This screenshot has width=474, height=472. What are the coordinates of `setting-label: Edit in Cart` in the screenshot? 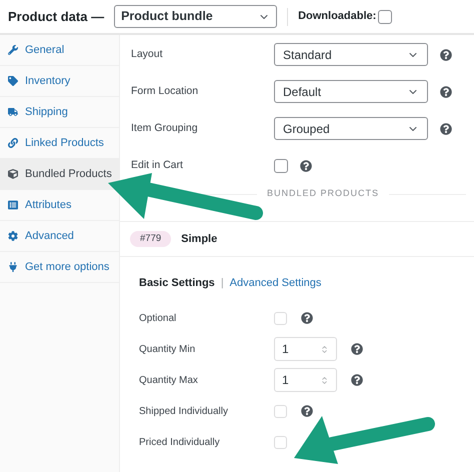 It's located at (157, 165).